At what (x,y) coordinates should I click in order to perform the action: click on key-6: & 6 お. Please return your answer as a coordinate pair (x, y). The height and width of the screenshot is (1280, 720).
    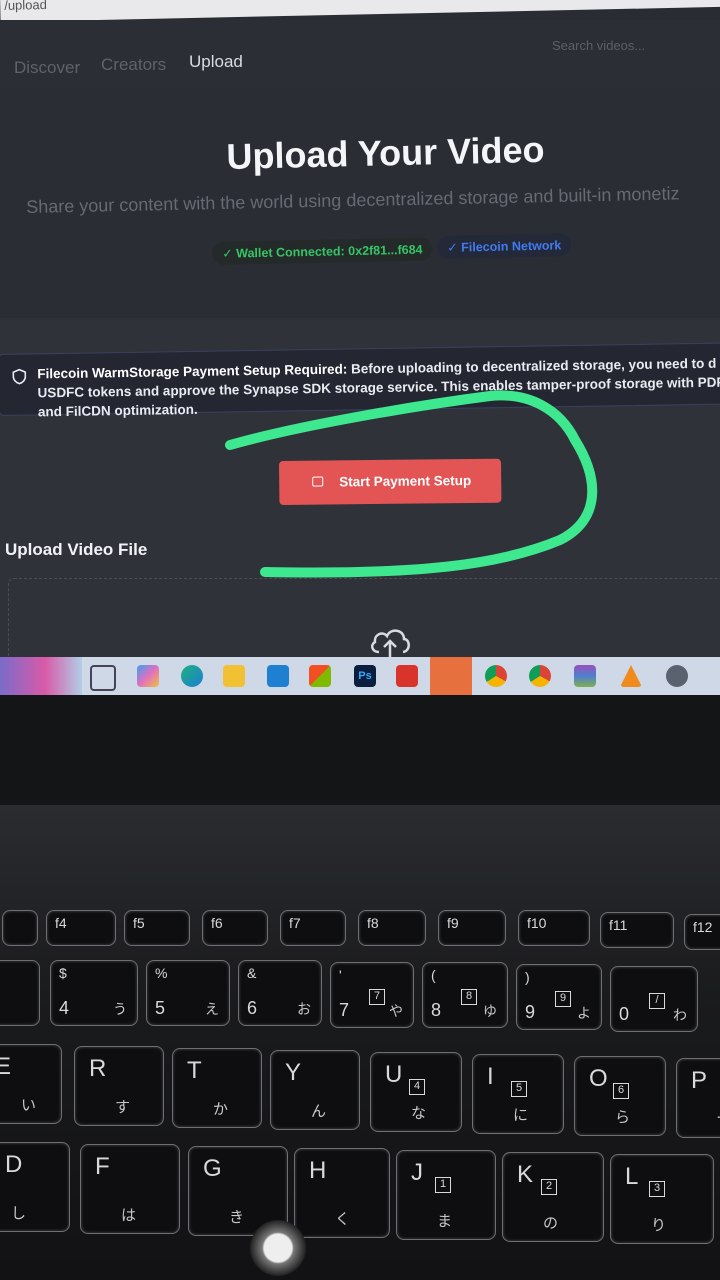
    Looking at the image, I should click on (280, 993).